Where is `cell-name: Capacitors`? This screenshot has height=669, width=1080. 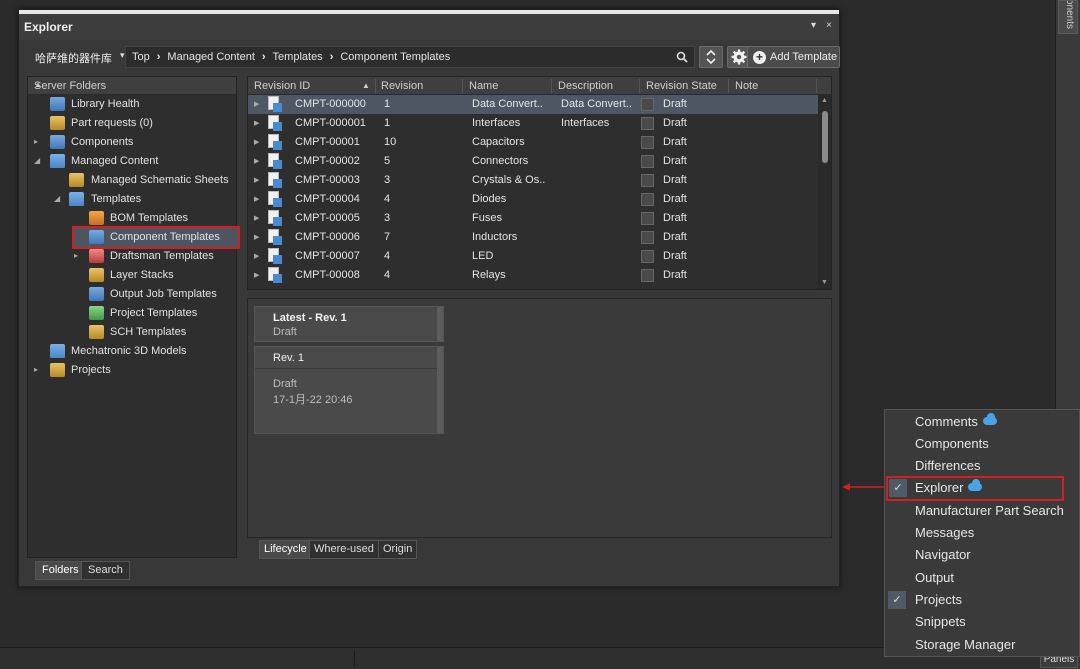
cell-name: Capacitors is located at coordinates (498, 142).